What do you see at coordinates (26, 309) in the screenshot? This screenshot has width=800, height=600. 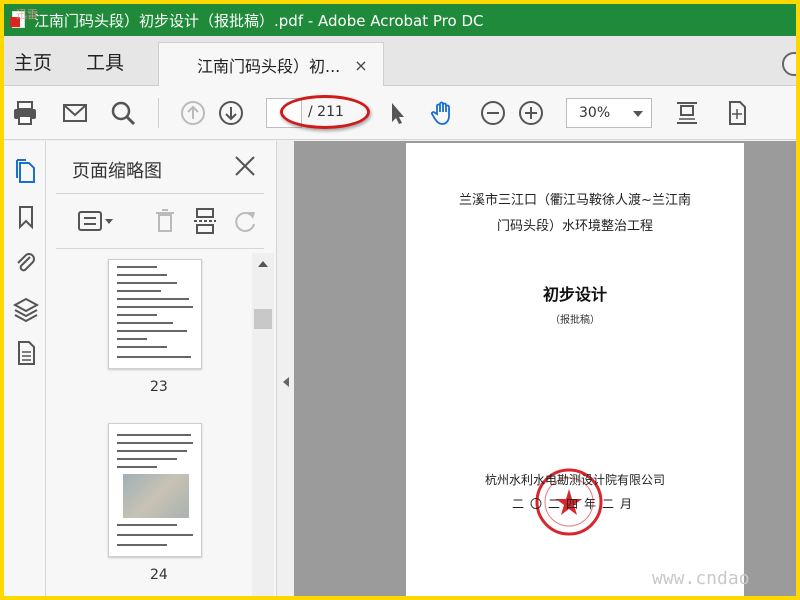 I see `layers-icon` at bounding box center [26, 309].